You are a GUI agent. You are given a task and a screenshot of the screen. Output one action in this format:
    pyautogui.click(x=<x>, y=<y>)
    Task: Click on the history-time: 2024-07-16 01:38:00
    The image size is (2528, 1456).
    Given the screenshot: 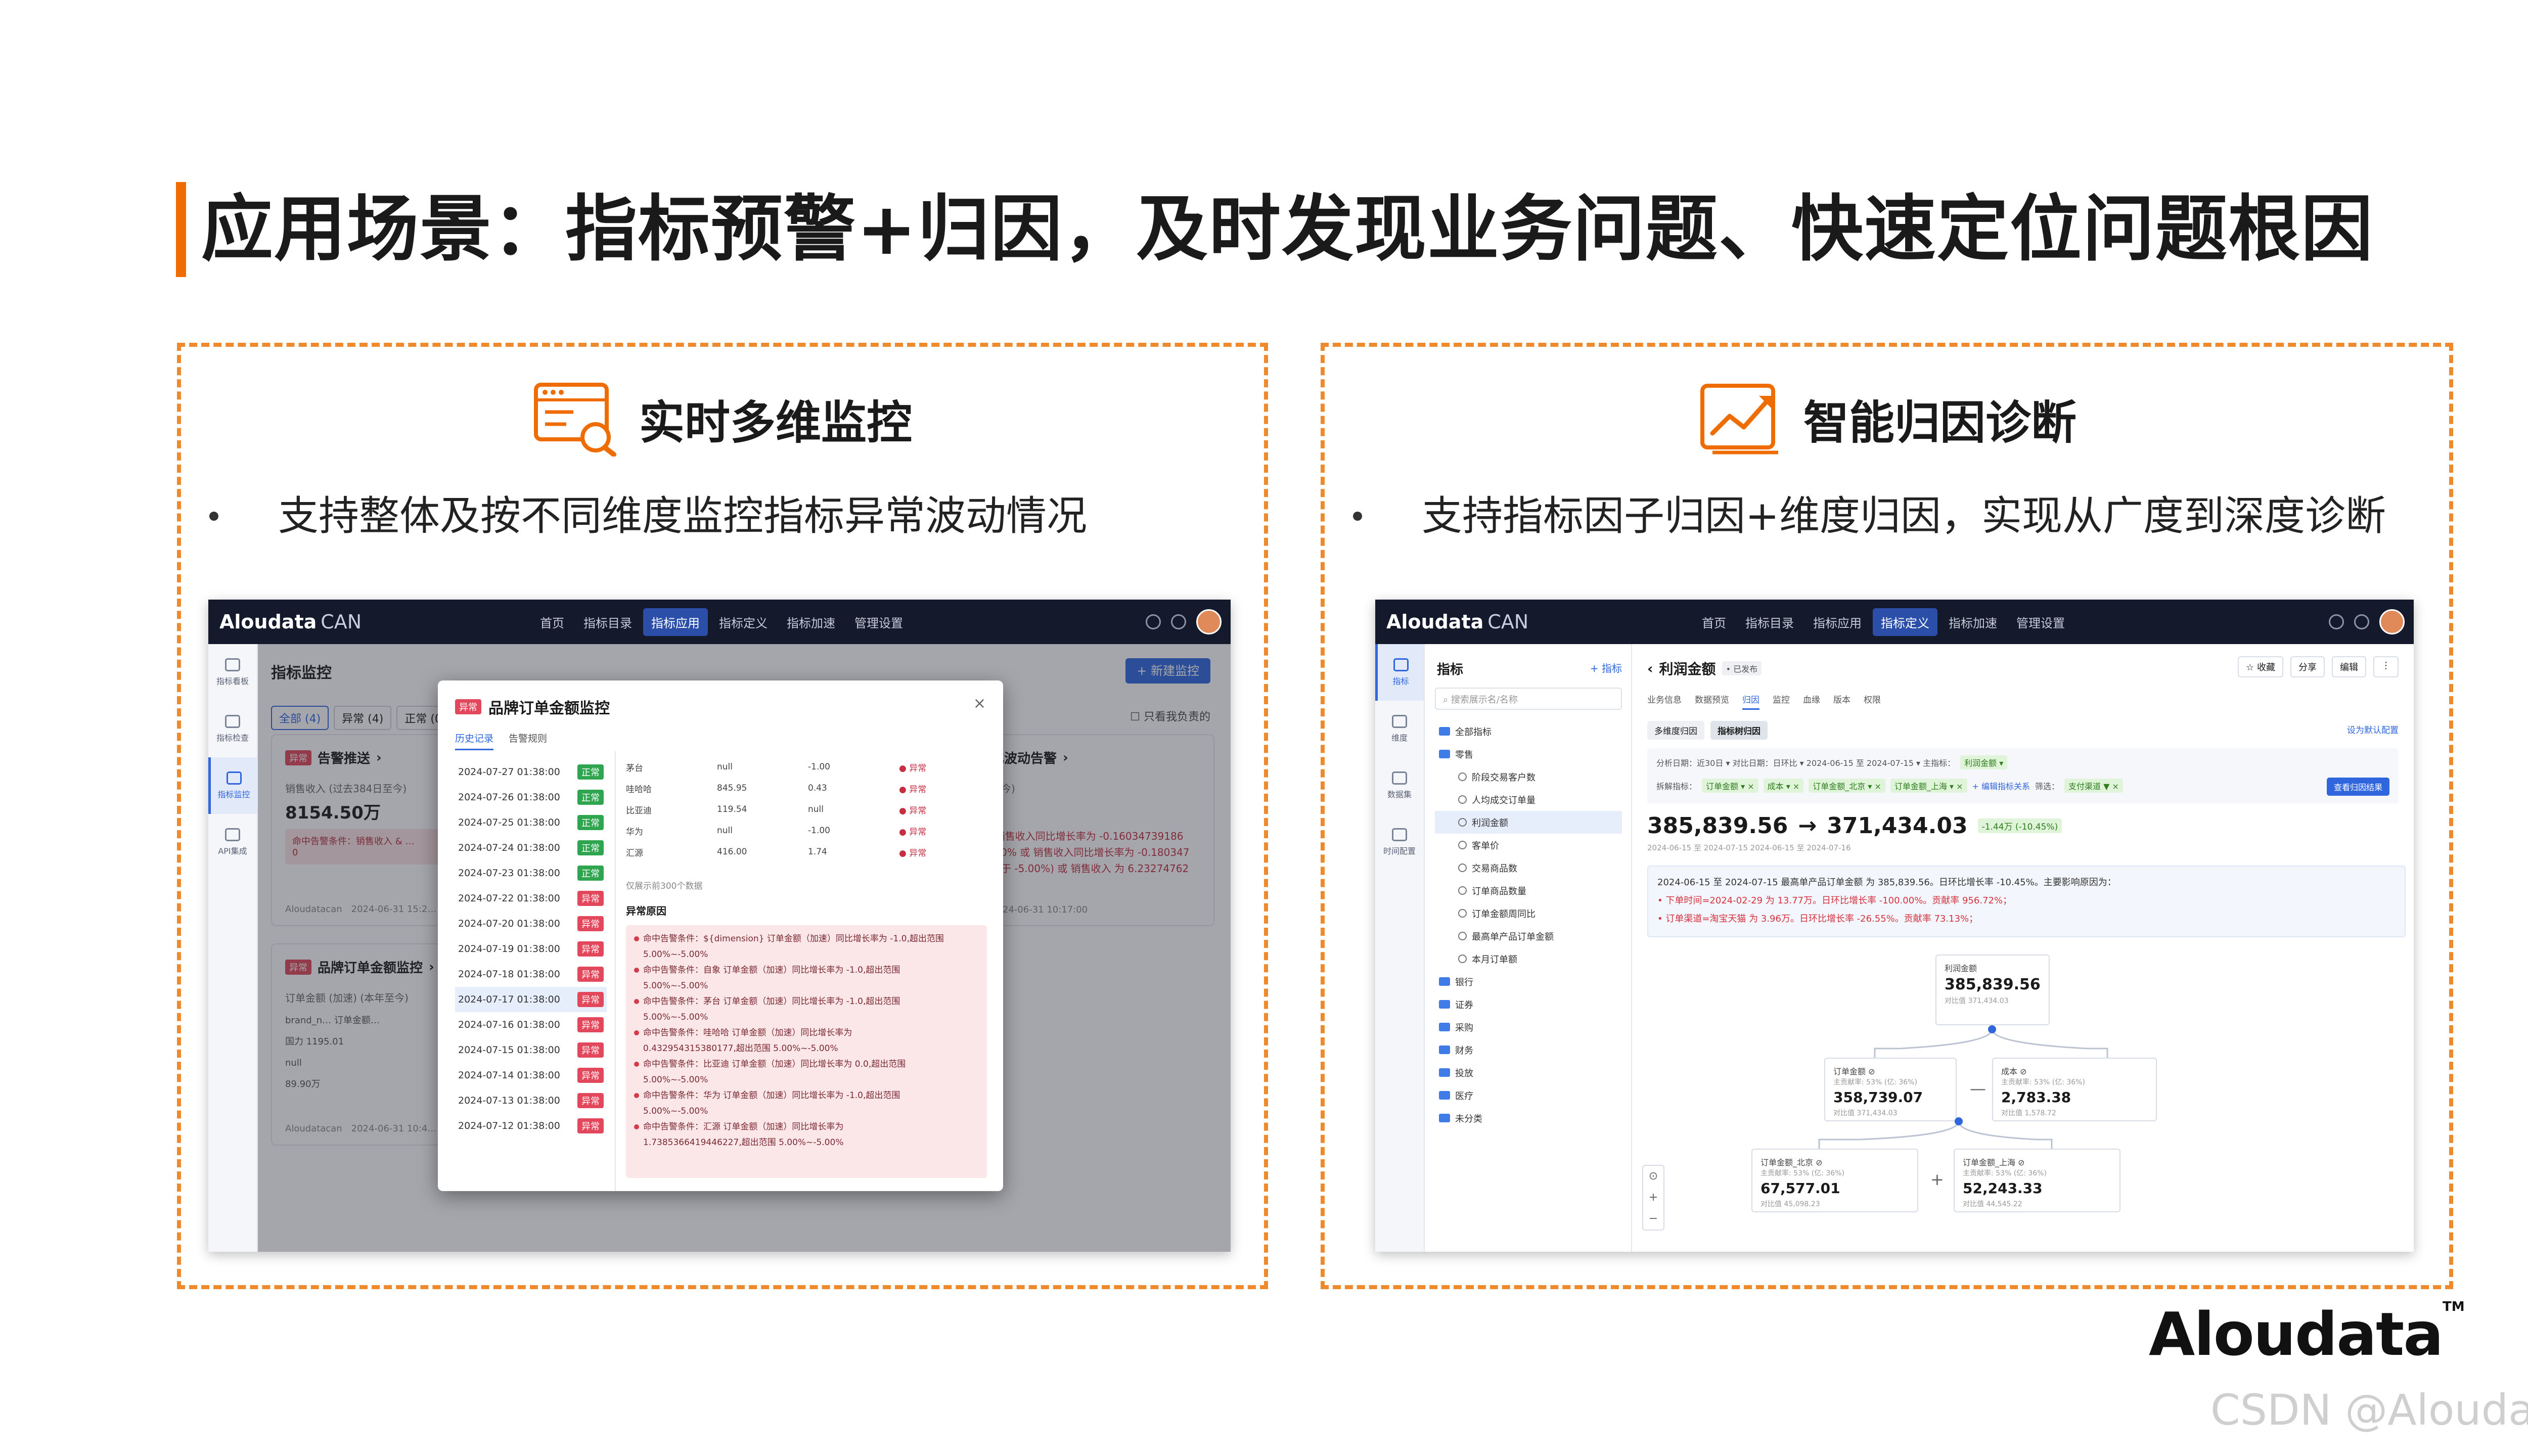 What is the action you would take?
    pyautogui.click(x=509, y=1024)
    